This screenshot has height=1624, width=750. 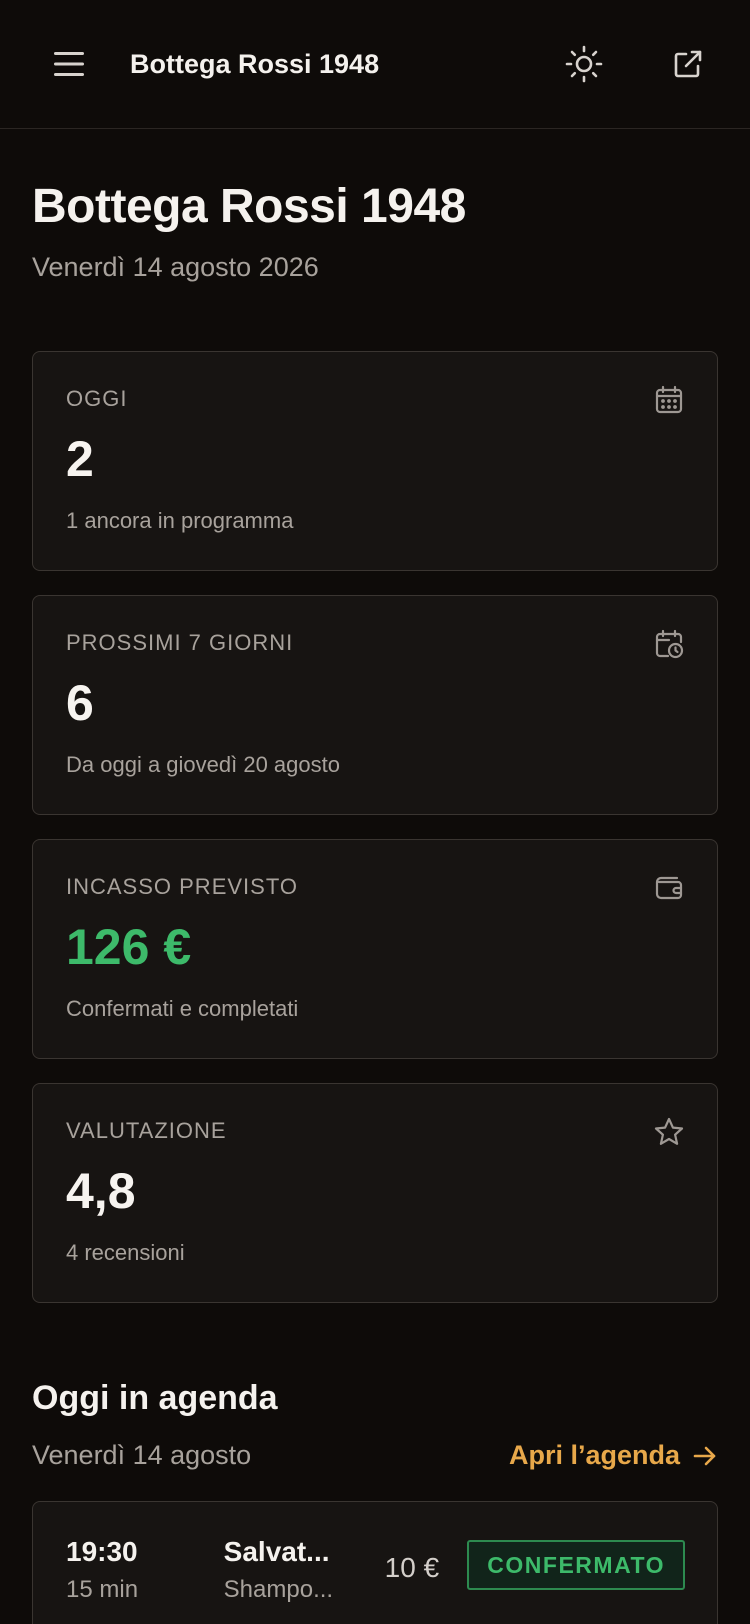 I want to click on sun-icon, so click(x=584, y=64).